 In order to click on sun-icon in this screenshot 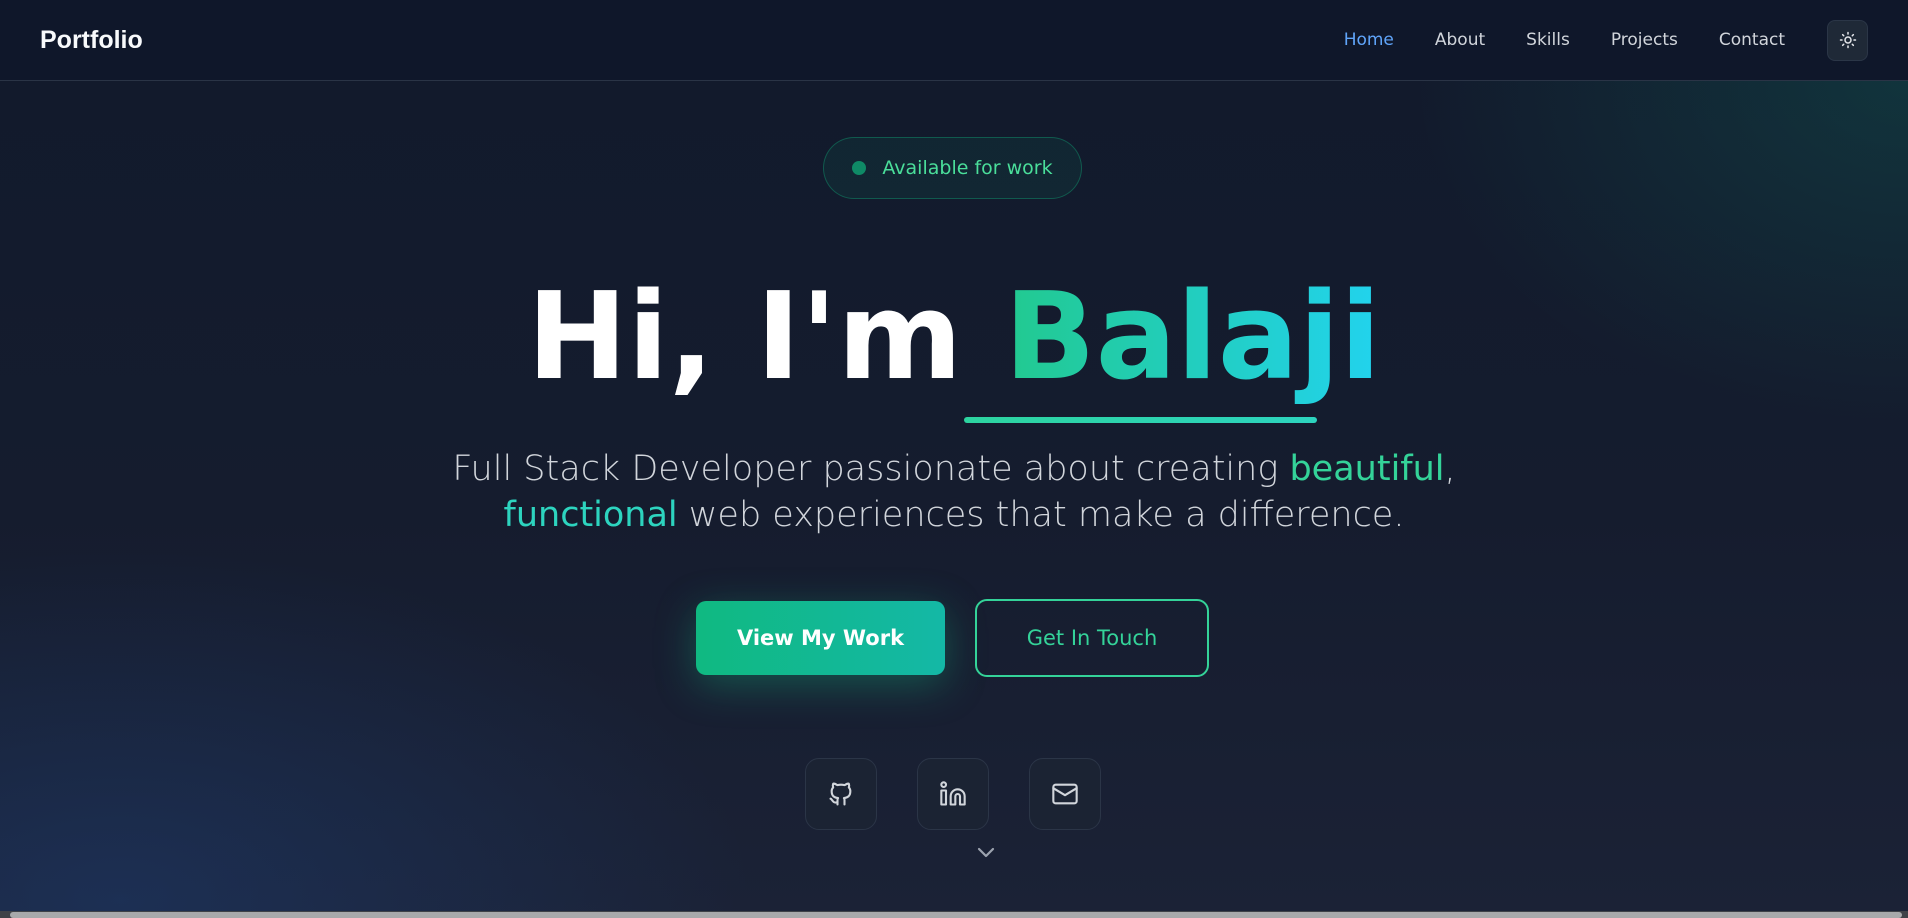, I will do `click(1847, 40)`.